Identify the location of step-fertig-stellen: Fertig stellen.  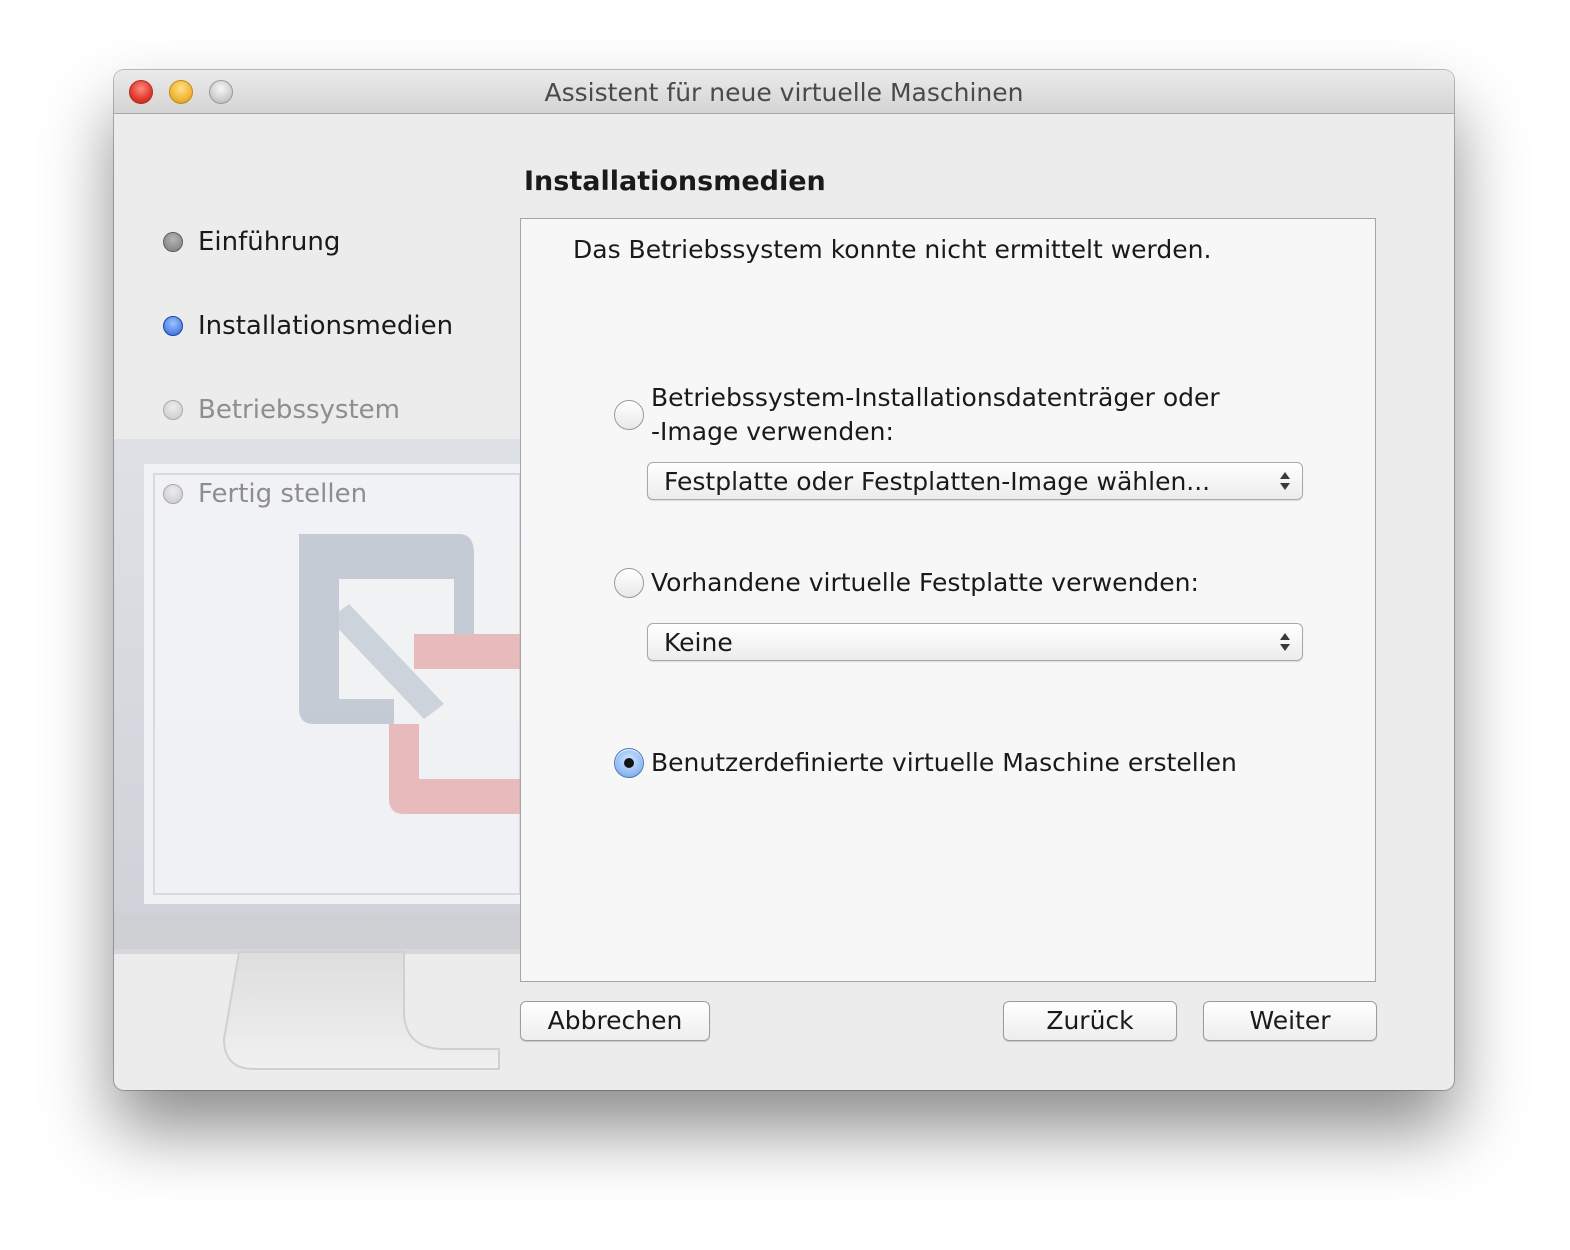
(265, 494).